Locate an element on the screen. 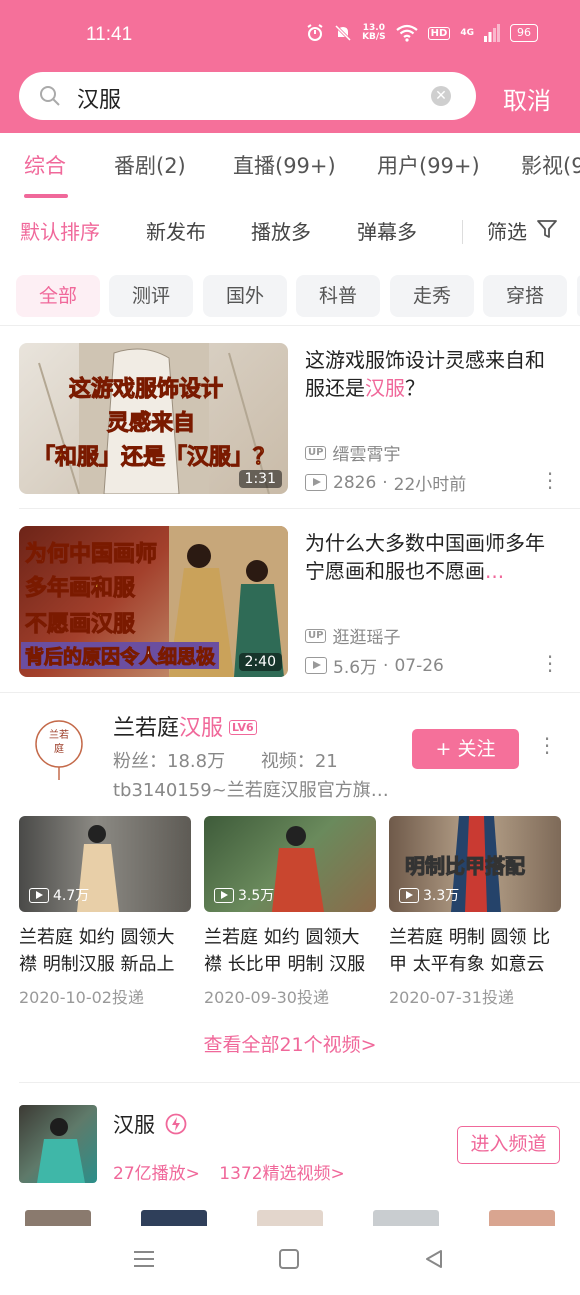 This screenshot has height=1295, width=580. filter-icon is located at coordinates (547, 229).